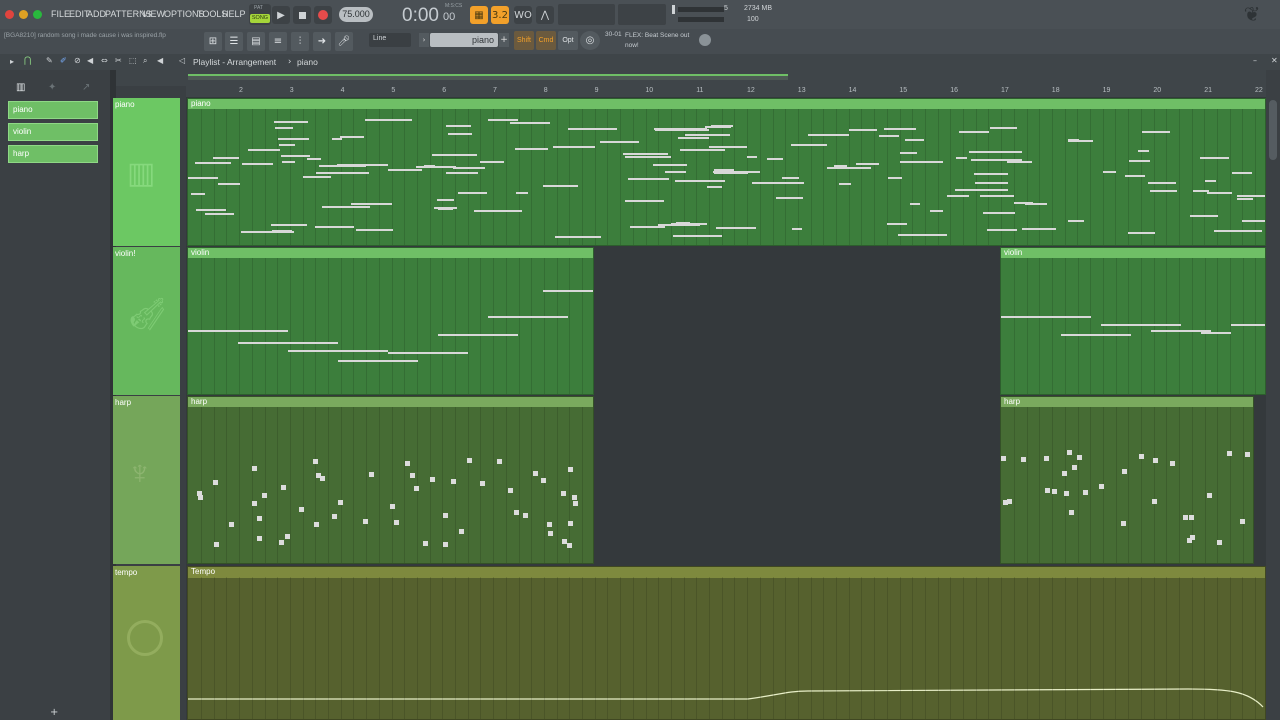  Describe the element at coordinates (390, 321) in the screenshot. I see `clip-violin-1: violin` at that location.